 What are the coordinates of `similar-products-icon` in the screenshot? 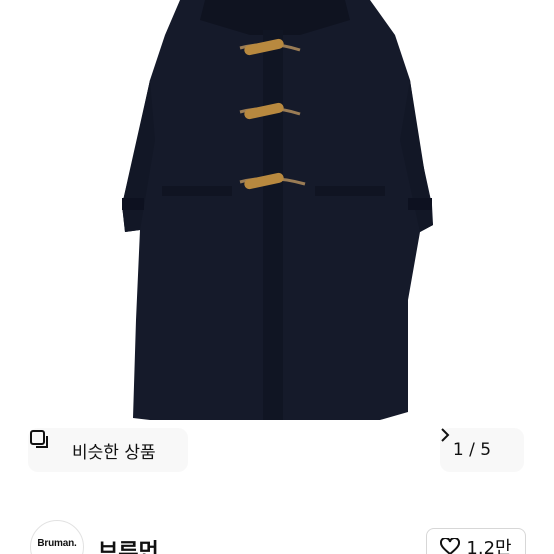 It's located at (47, 445).